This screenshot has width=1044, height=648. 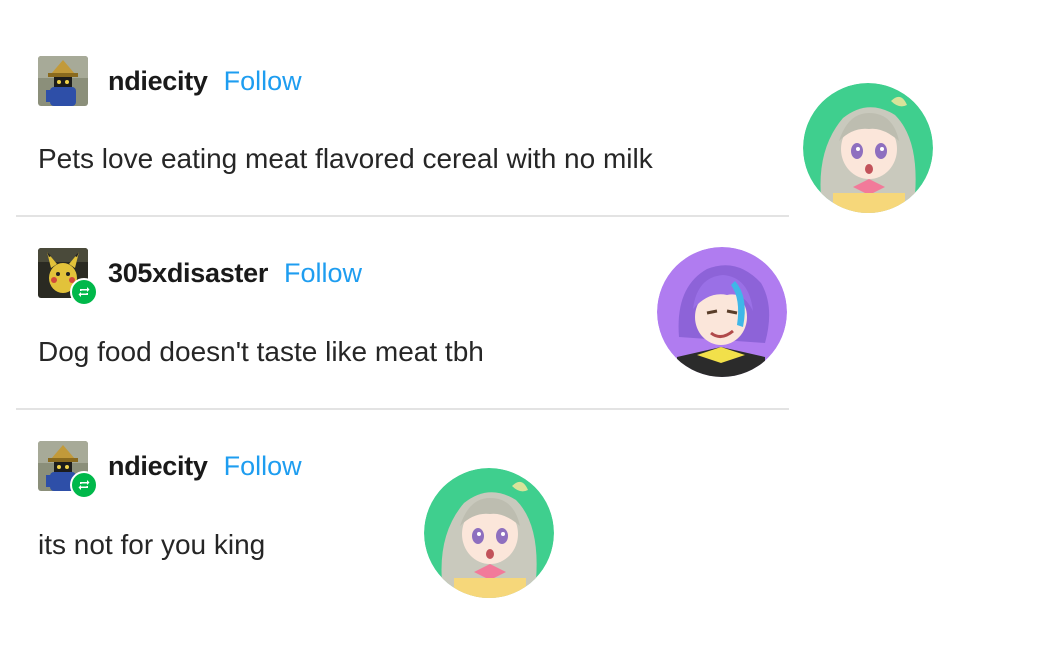 I want to click on post-header: 305xdisaster Follow, so click(x=200, y=276).